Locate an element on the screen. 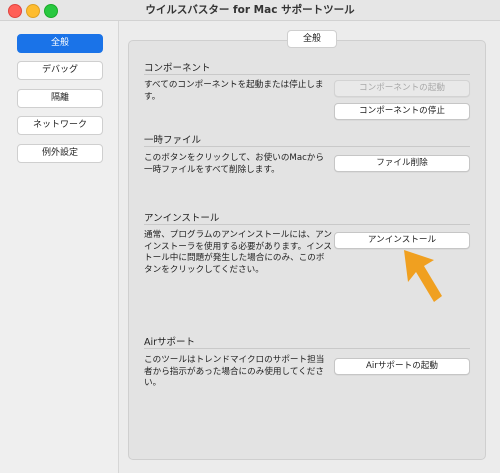  start-air-support-button: Airサポートの起動 is located at coordinates (402, 366).